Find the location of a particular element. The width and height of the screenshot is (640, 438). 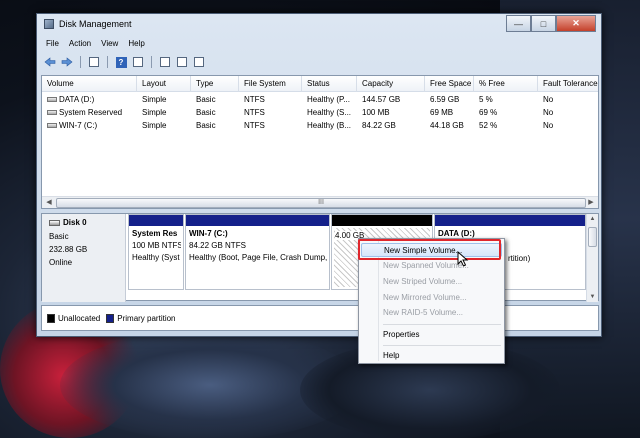

scrollbar-thumb: III is located at coordinates (321, 203).